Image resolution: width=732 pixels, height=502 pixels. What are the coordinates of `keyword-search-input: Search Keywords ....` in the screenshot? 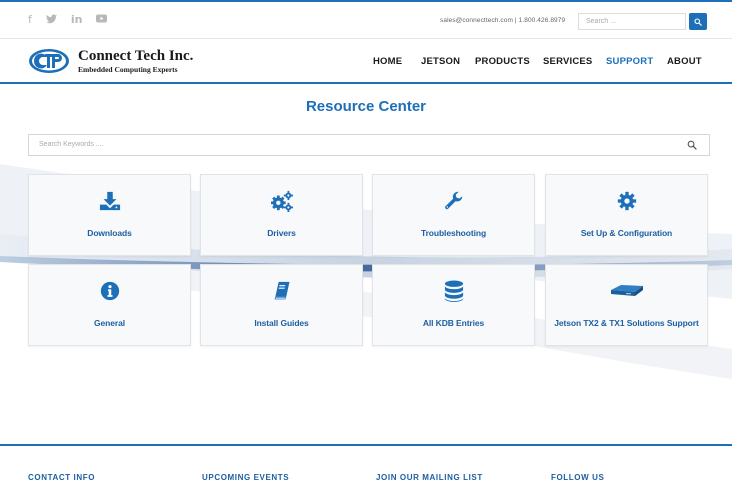 It's located at (369, 145).